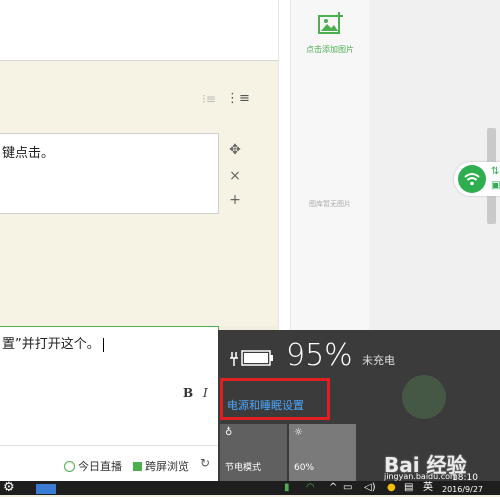 The height and width of the screenshot is (497, 500). Describe the element at coordinates (330, 25) in the screenshot. I see `add-image-icon` at that location.